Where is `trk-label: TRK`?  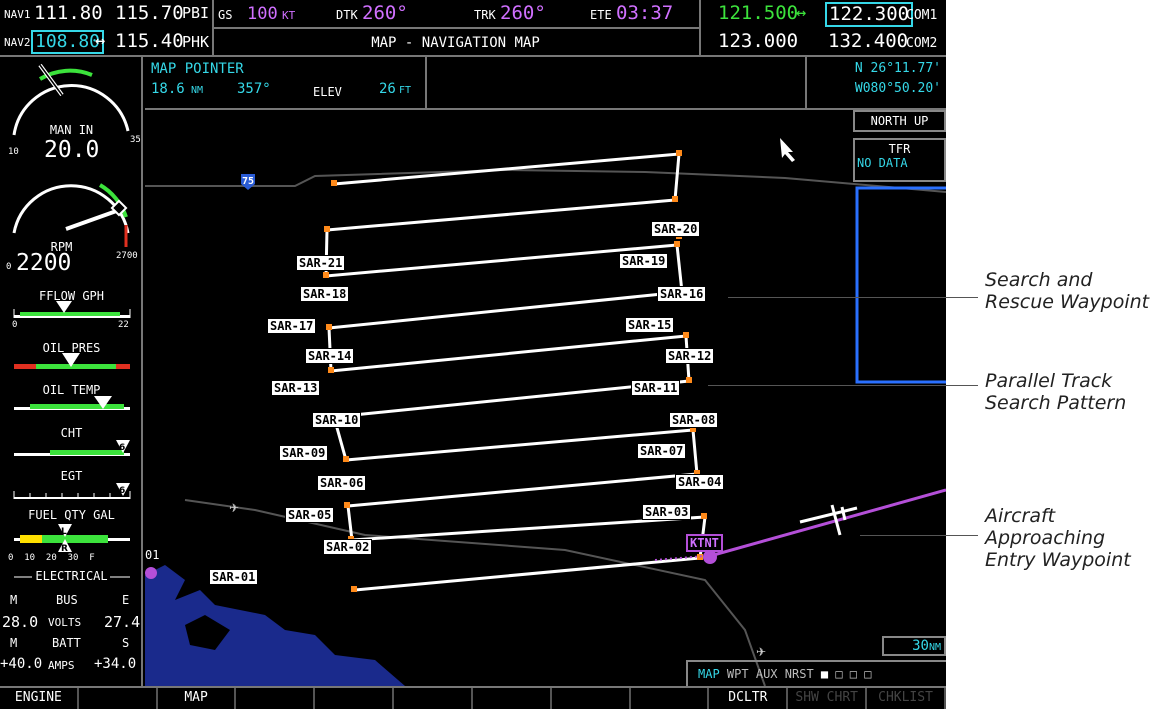 trk-label: TRK is located at coordinates (485, 15).